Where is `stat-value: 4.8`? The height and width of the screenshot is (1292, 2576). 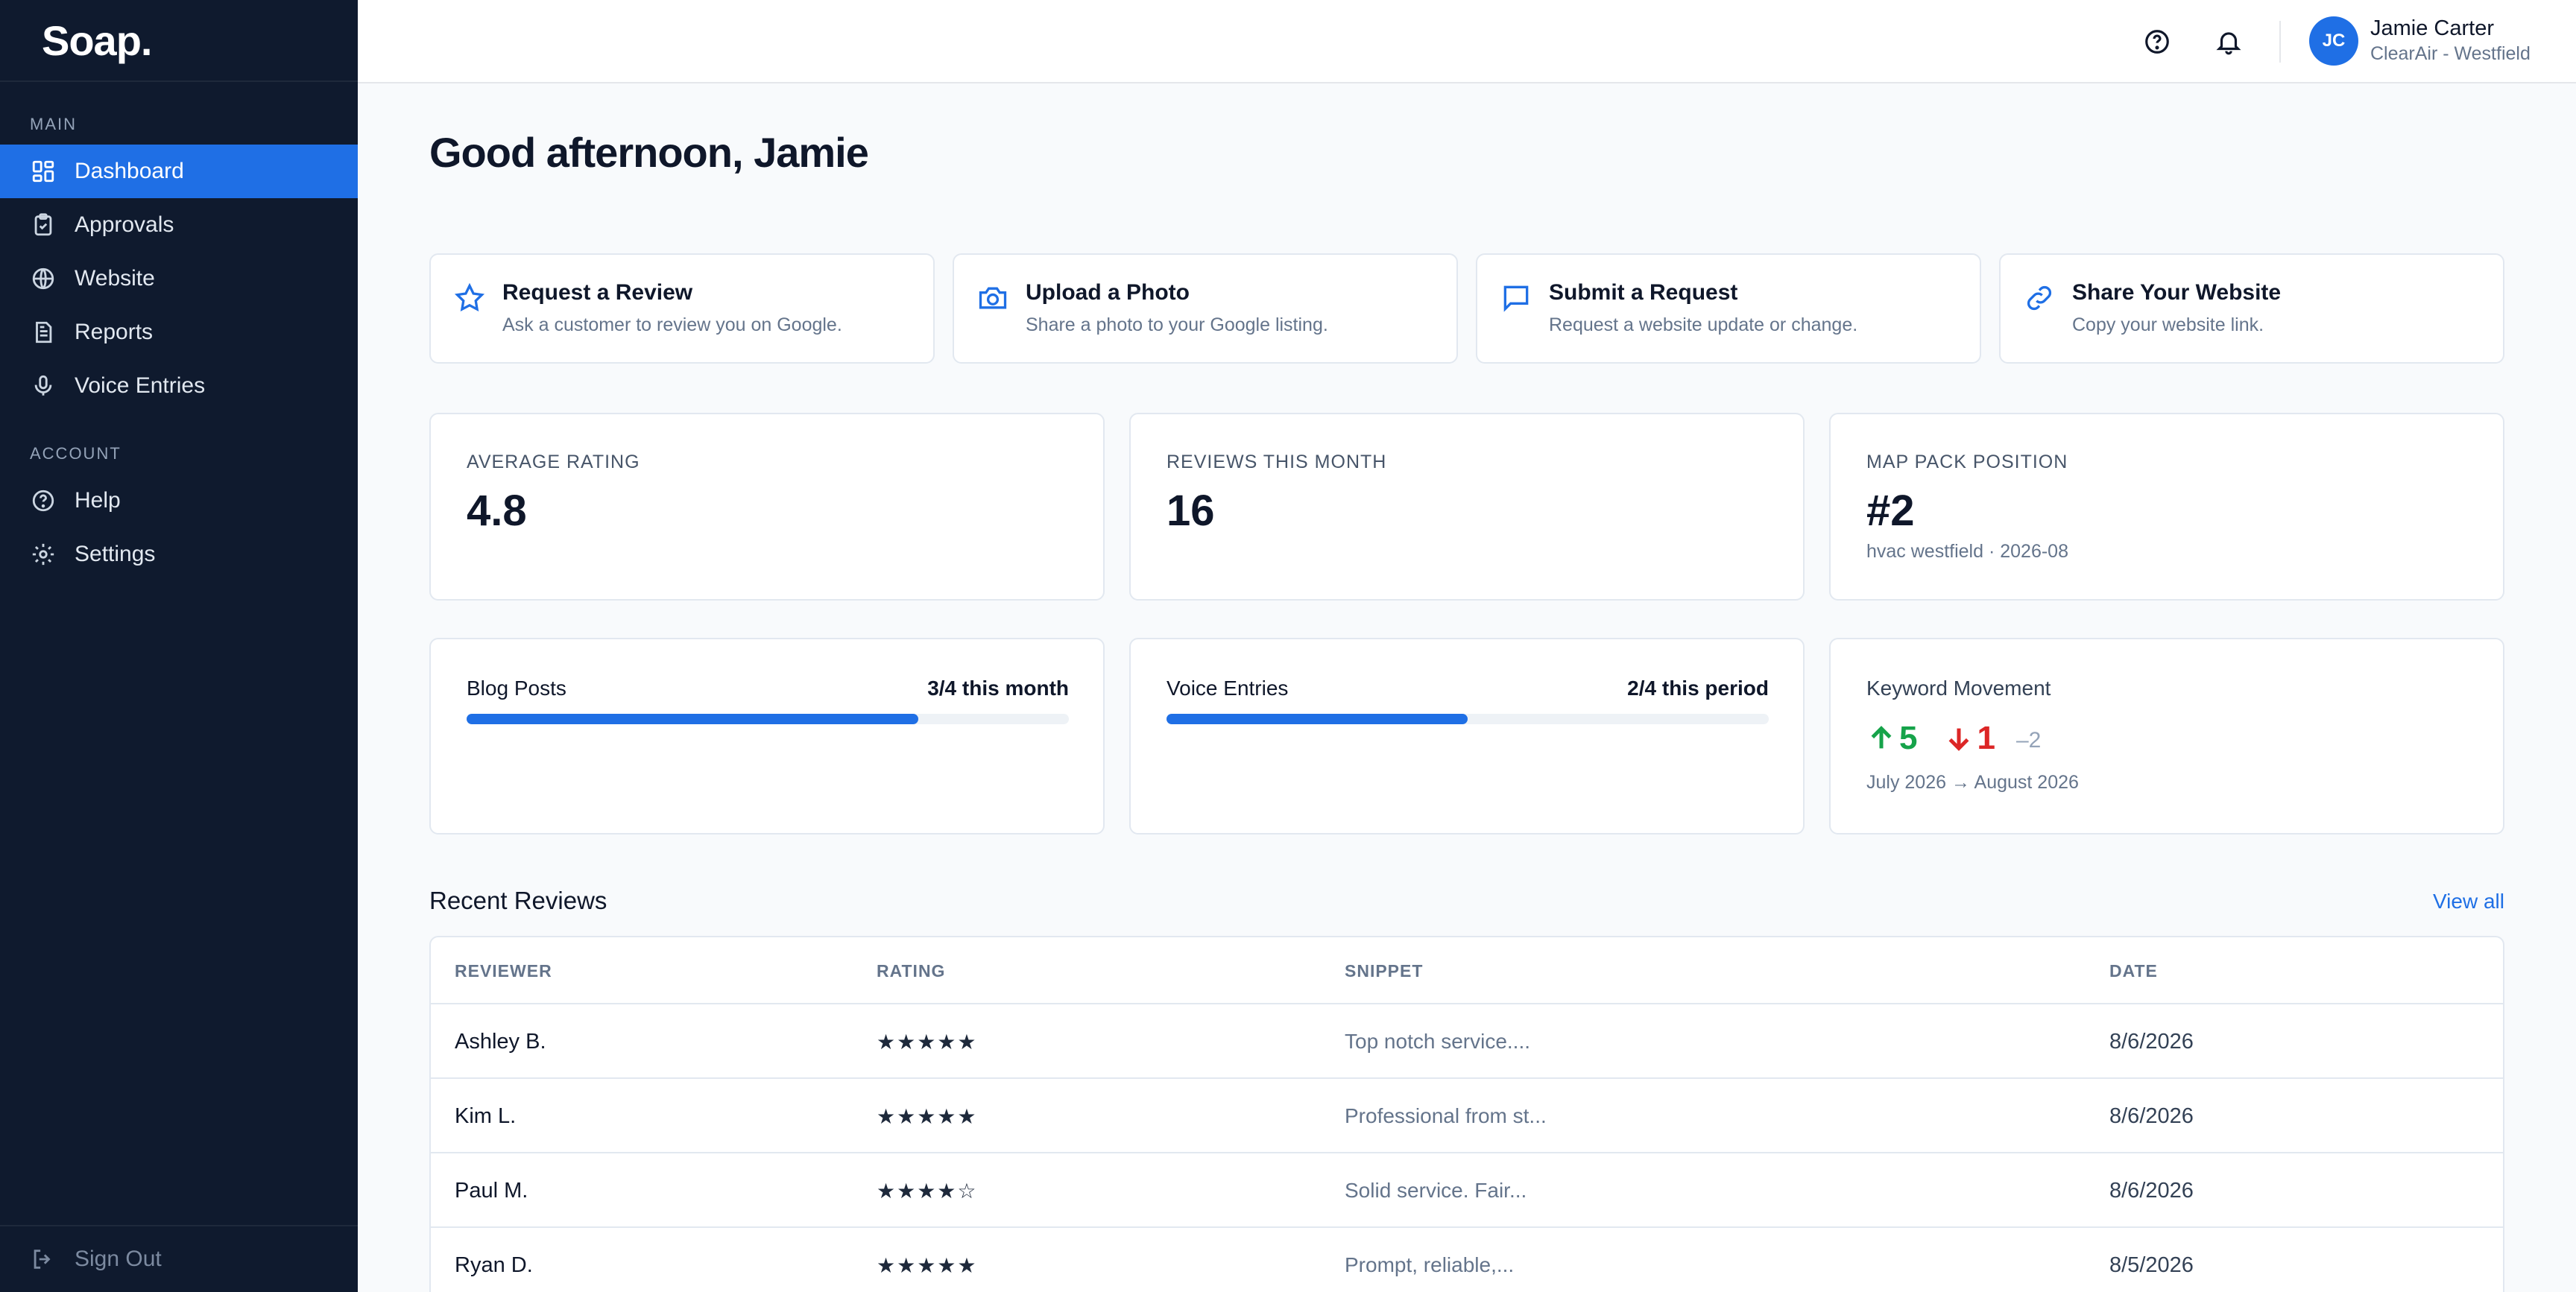 stat-value: 4.8 is located at coordinates (497, 511).